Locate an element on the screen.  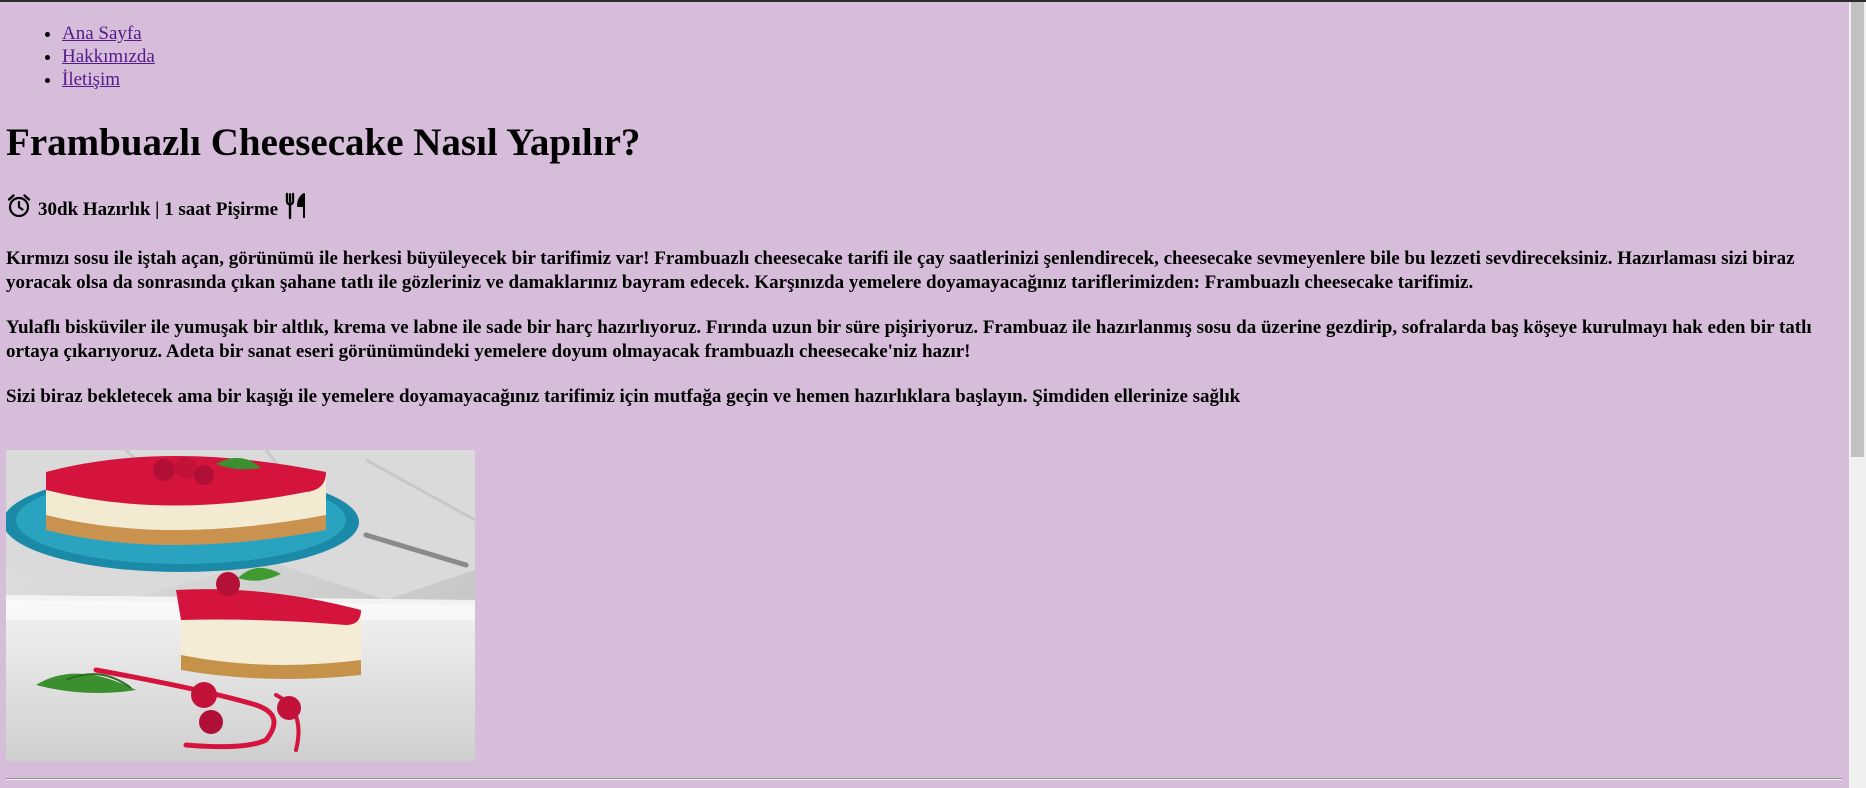
vertical-scrollbar is located at coordinates (1857, 395).